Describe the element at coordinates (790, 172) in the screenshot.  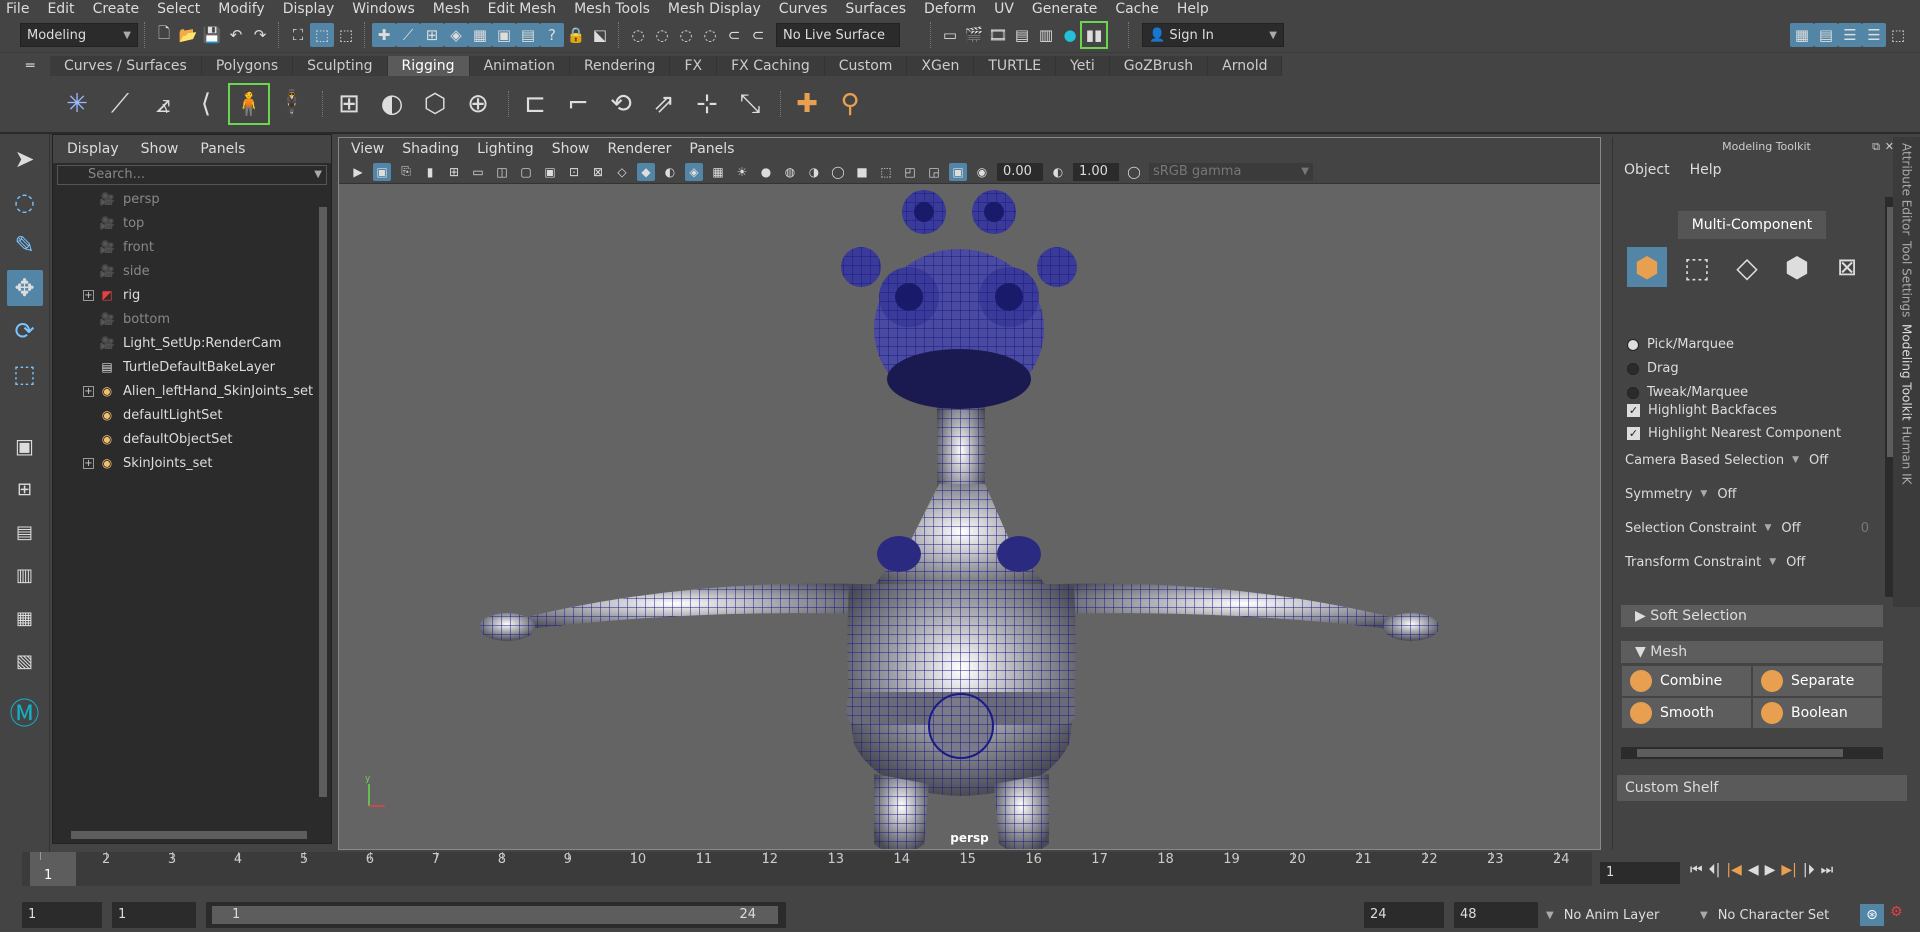
I see `screen-space-ao-icon: ◍` at that location.